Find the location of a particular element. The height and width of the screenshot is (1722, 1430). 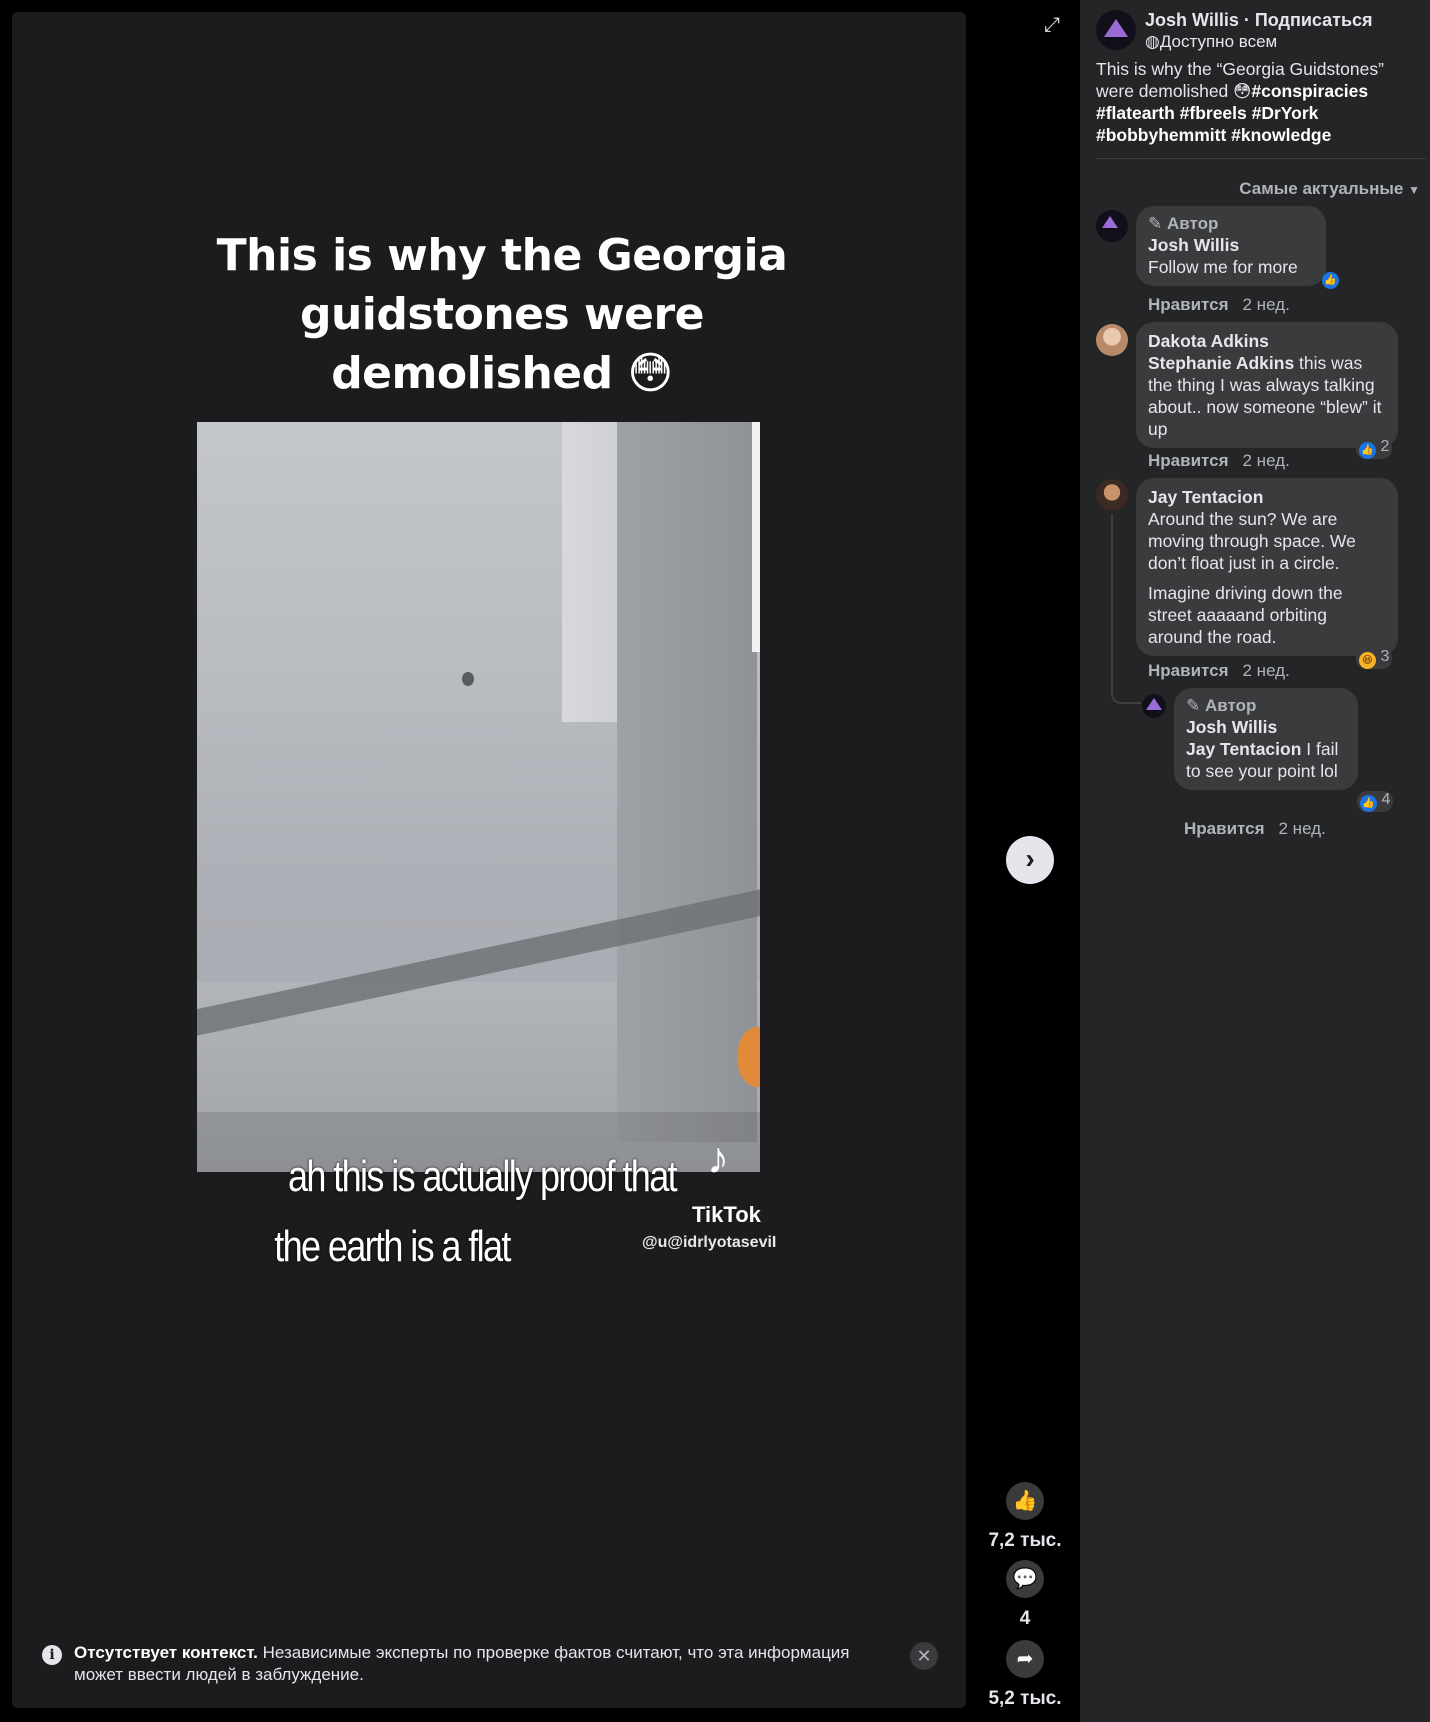

mention: Jay Tentacion is located at coordinates (1243, 749).